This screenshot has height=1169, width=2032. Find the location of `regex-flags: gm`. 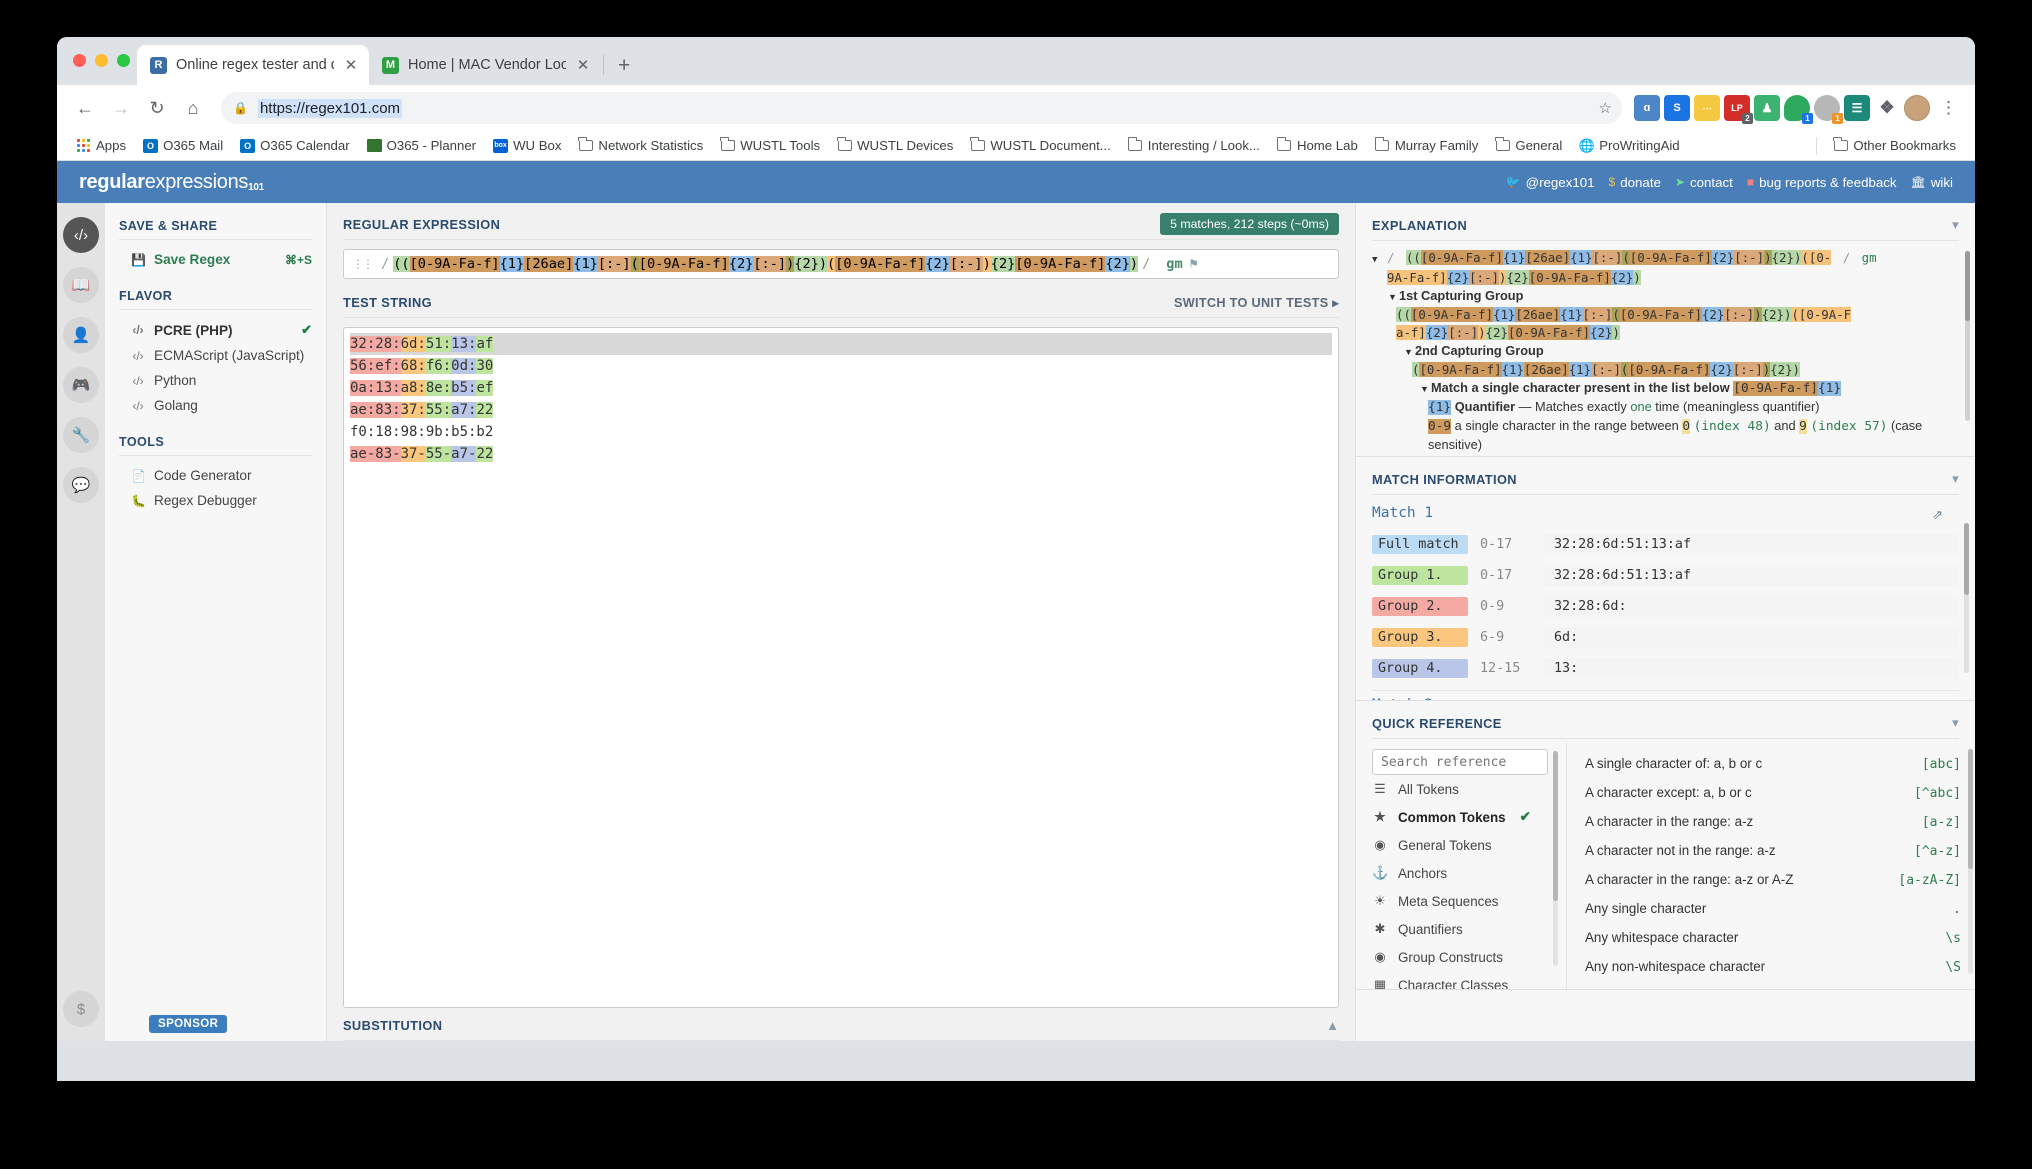

regex-flags: gm is located at coordinates (1174, 264).